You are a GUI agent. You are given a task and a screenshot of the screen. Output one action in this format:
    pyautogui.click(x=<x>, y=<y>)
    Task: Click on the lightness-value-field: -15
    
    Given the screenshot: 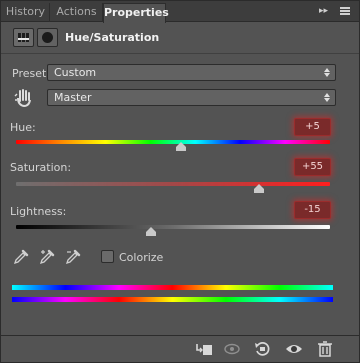 What is the action you would take?
    pyautogui.click(x=312, y=210)
    